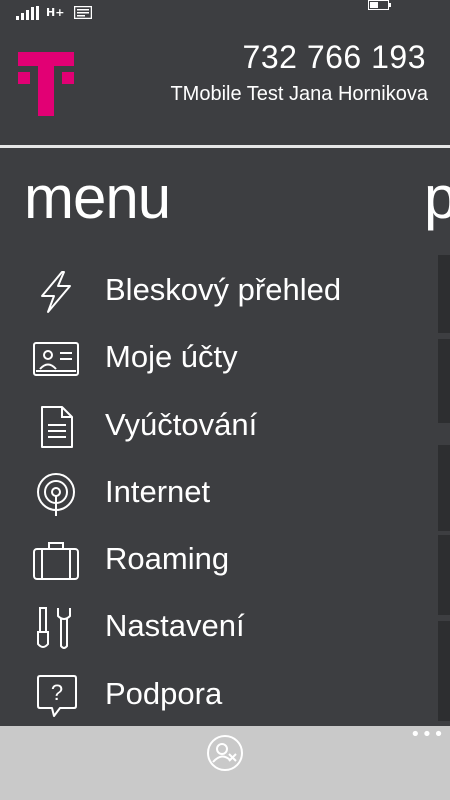 Image resolution: width=450 pixels, height=800 pixels. Describe the element at coordinates (171, 356) in the screenshot. I see `menu-item-label: Moje účty` at that location.